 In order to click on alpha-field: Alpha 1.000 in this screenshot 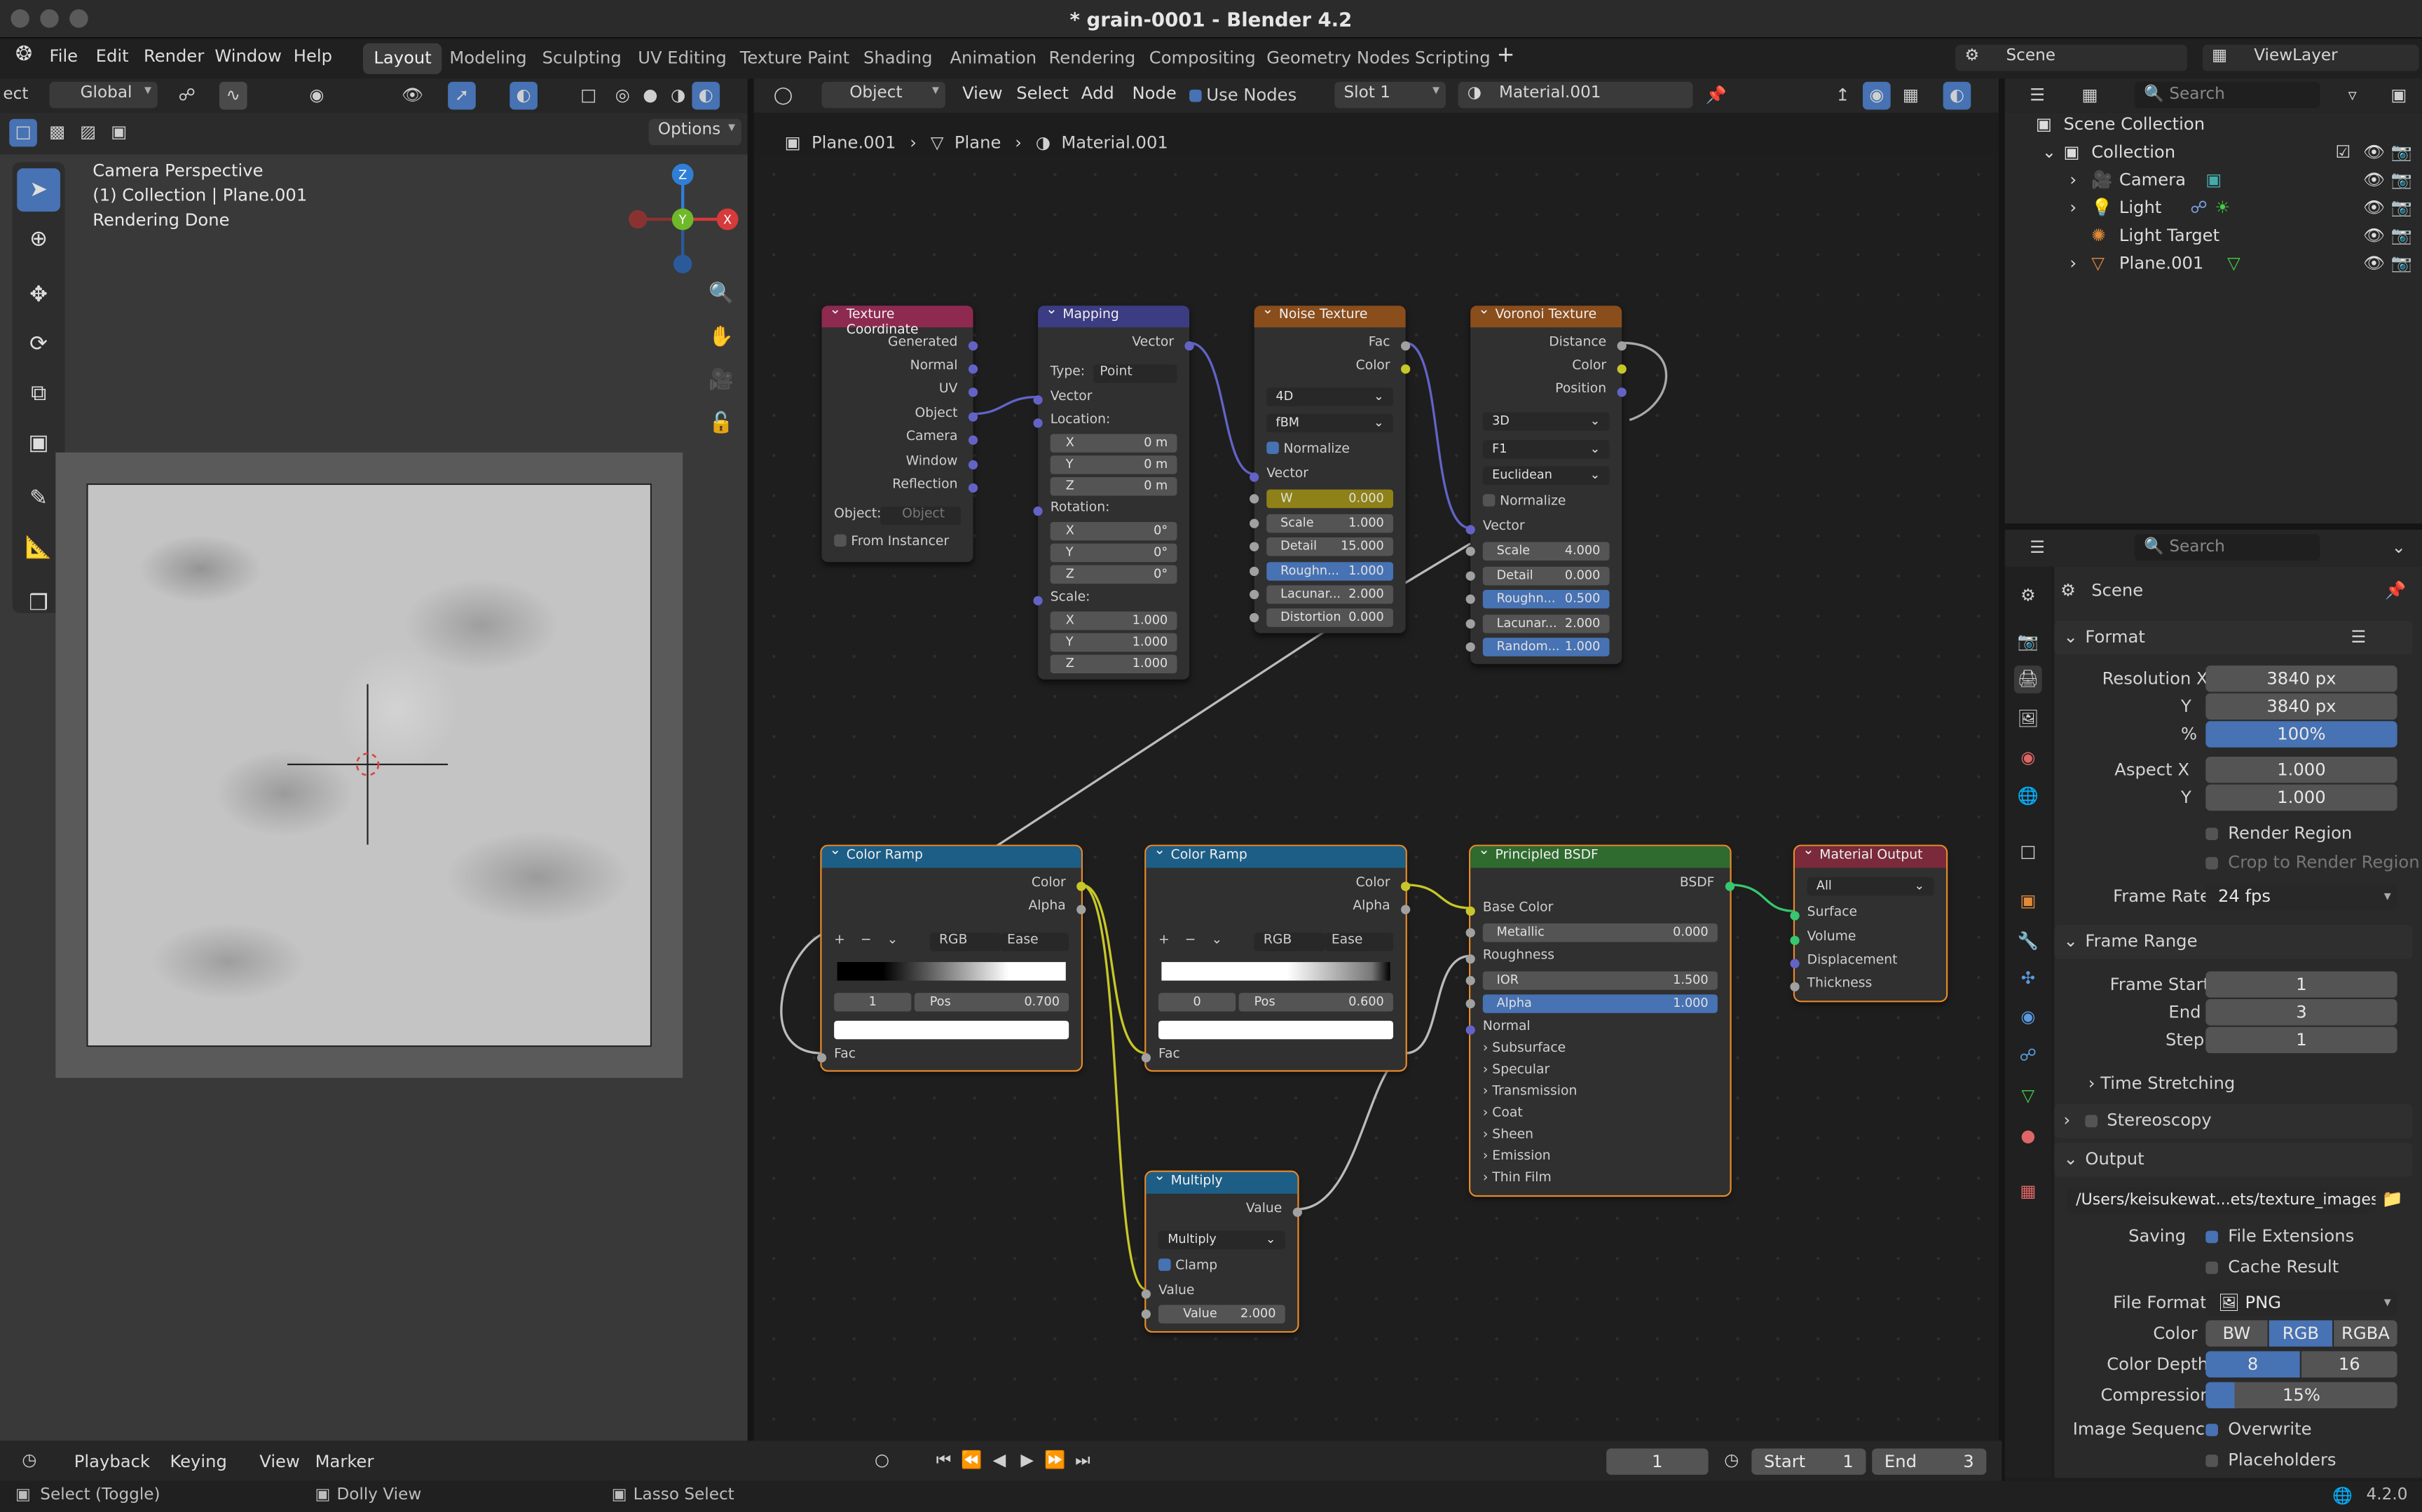, I will do `click(1591, 1003)`.